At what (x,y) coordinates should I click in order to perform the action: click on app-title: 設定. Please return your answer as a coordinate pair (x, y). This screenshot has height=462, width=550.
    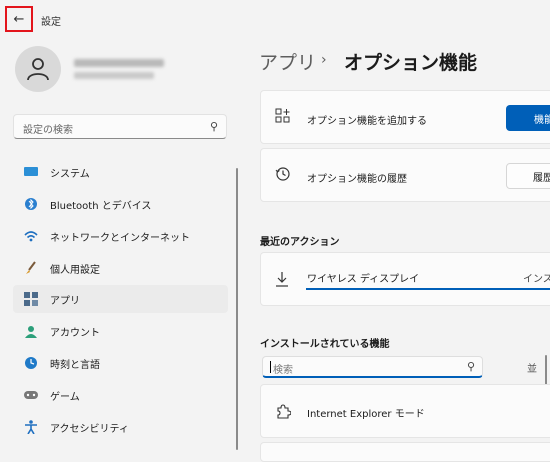
    Looking at the image, I should click on (51, 22).